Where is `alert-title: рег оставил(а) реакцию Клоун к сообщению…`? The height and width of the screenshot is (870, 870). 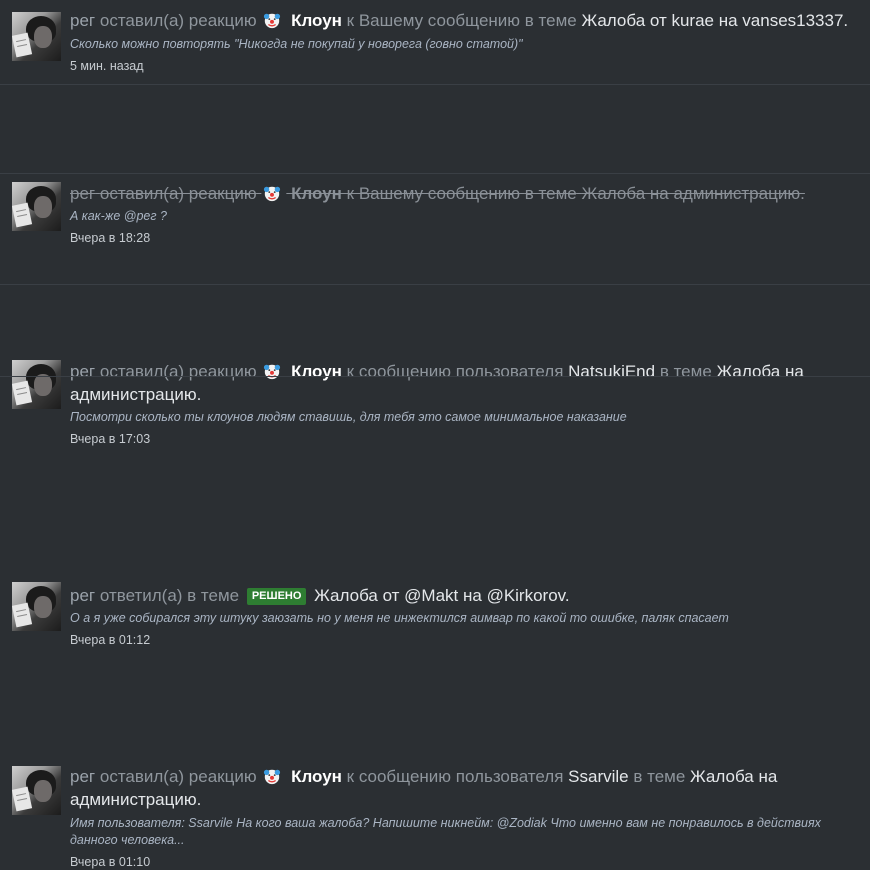 alert-title: рег оставил(а) реакцию Клоун к сообщению… is located at coordinates (465, 788).